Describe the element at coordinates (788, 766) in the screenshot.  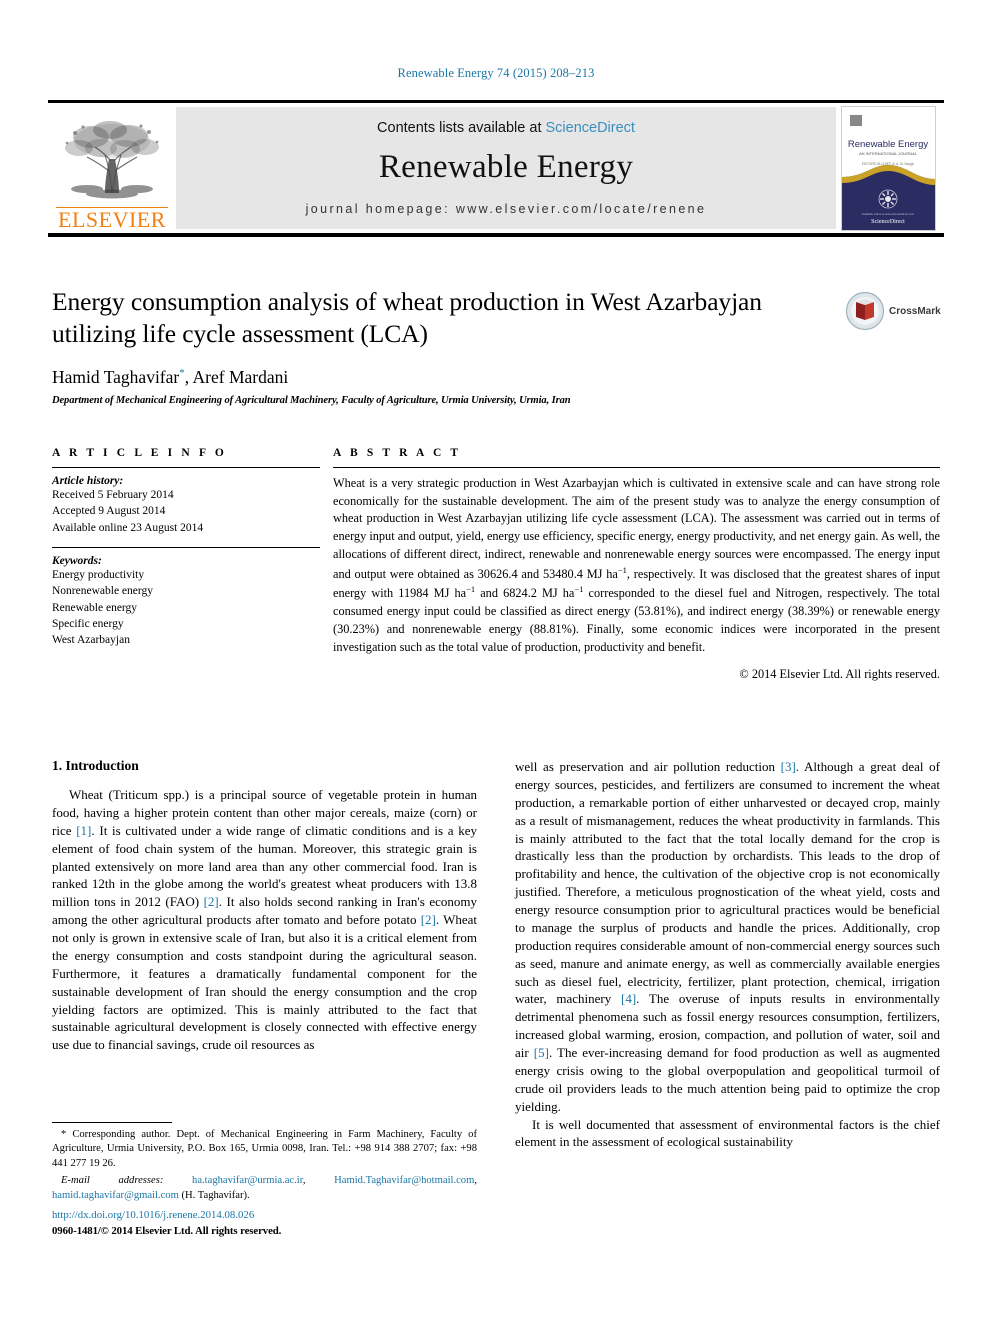
I see `citation-ref: [3]` at that location.